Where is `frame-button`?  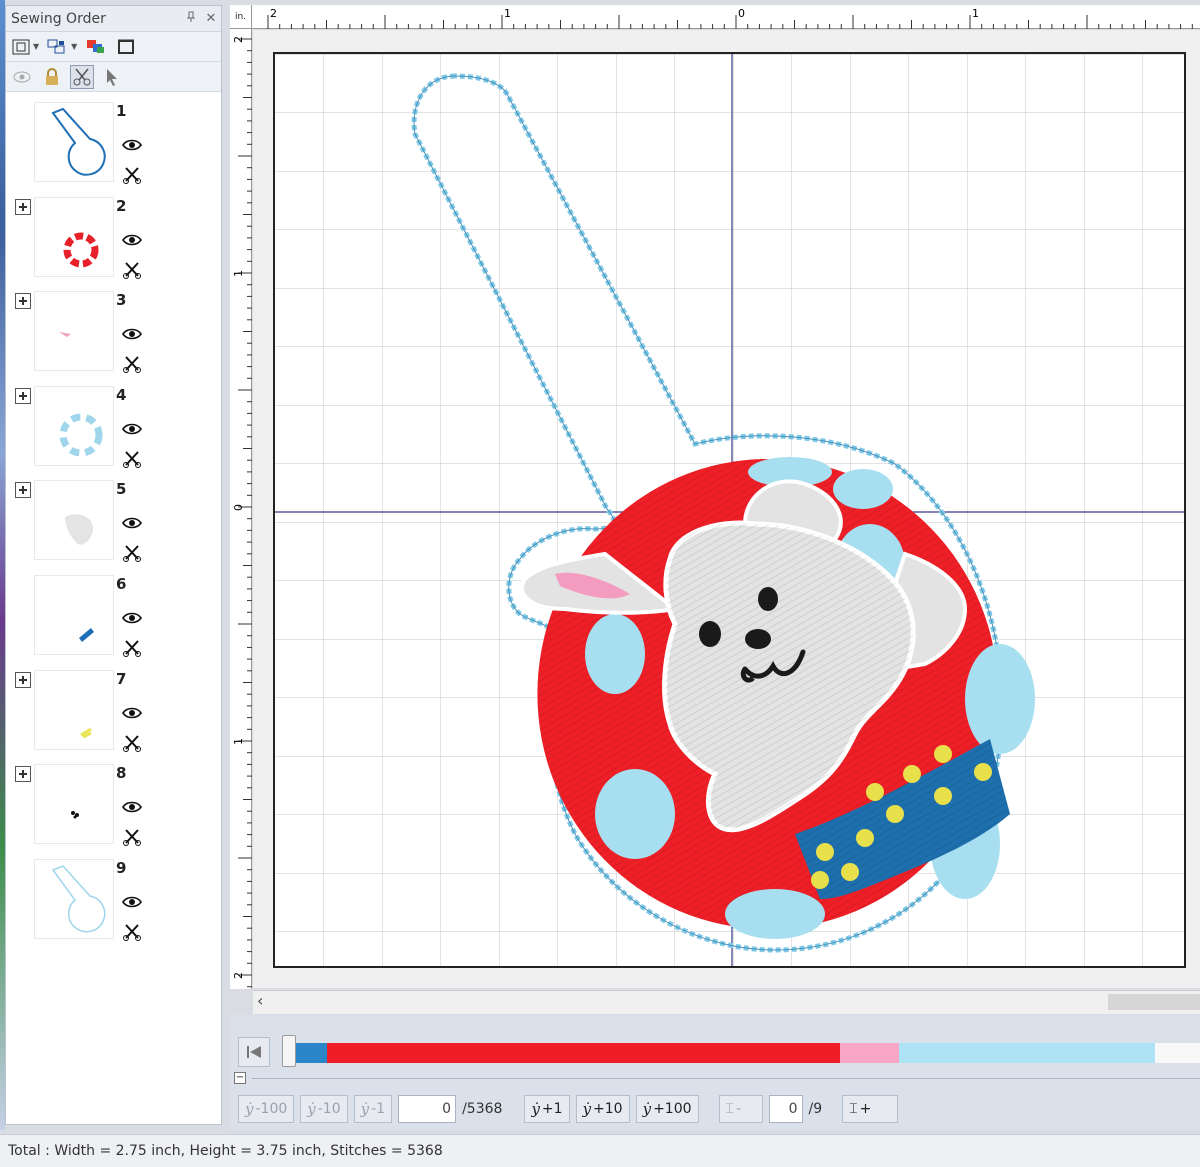 frame-button is located at coordinates (126, 47).